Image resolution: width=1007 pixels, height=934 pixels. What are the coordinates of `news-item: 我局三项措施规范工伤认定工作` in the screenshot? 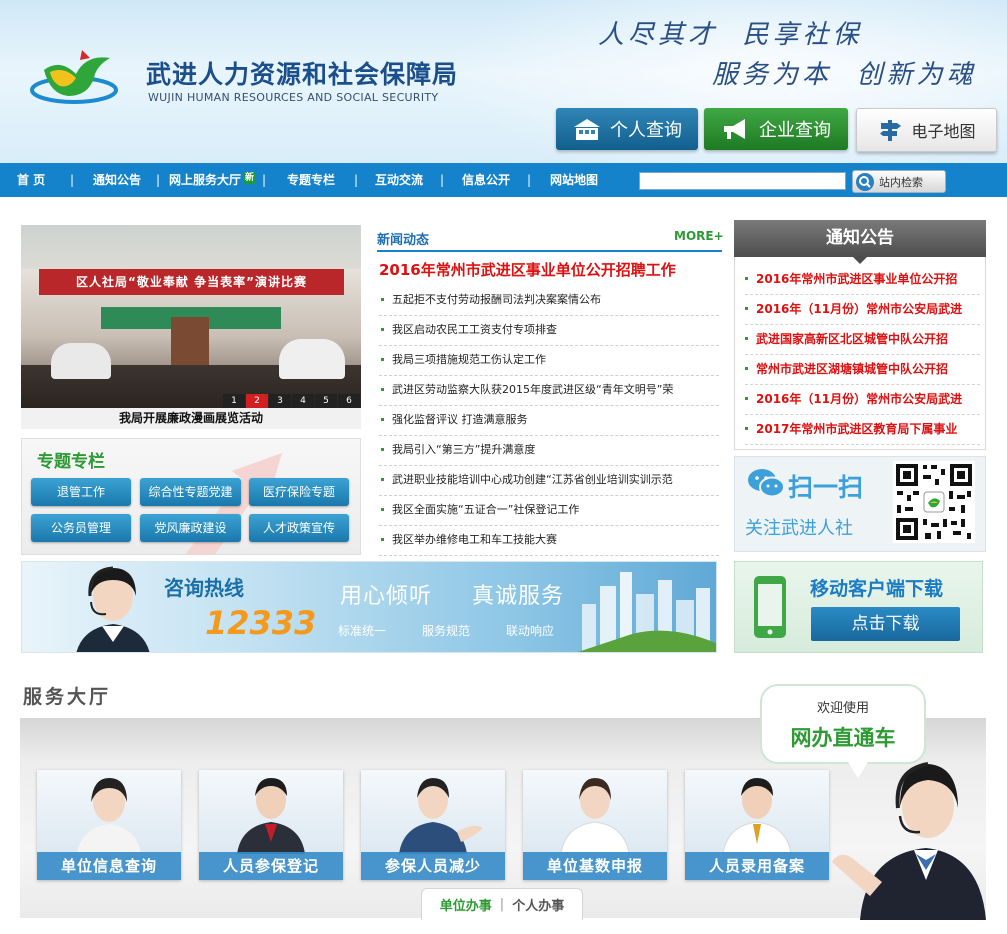 It's located at (549, 360).